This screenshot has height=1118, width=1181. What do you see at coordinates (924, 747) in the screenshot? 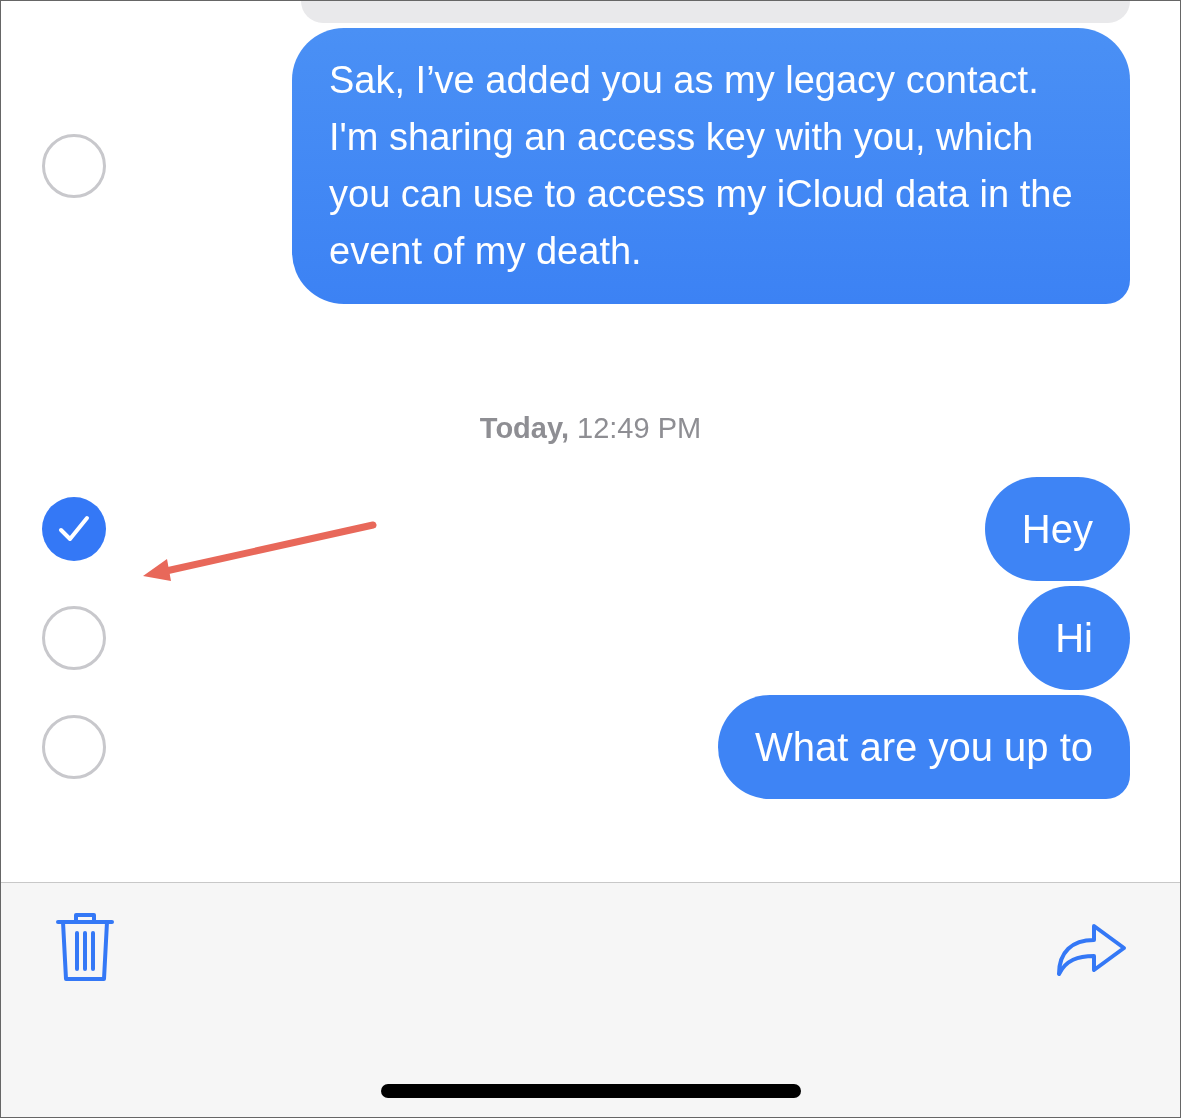
I see `message-bubble: What are you up to` at bounding box center [924, 747].